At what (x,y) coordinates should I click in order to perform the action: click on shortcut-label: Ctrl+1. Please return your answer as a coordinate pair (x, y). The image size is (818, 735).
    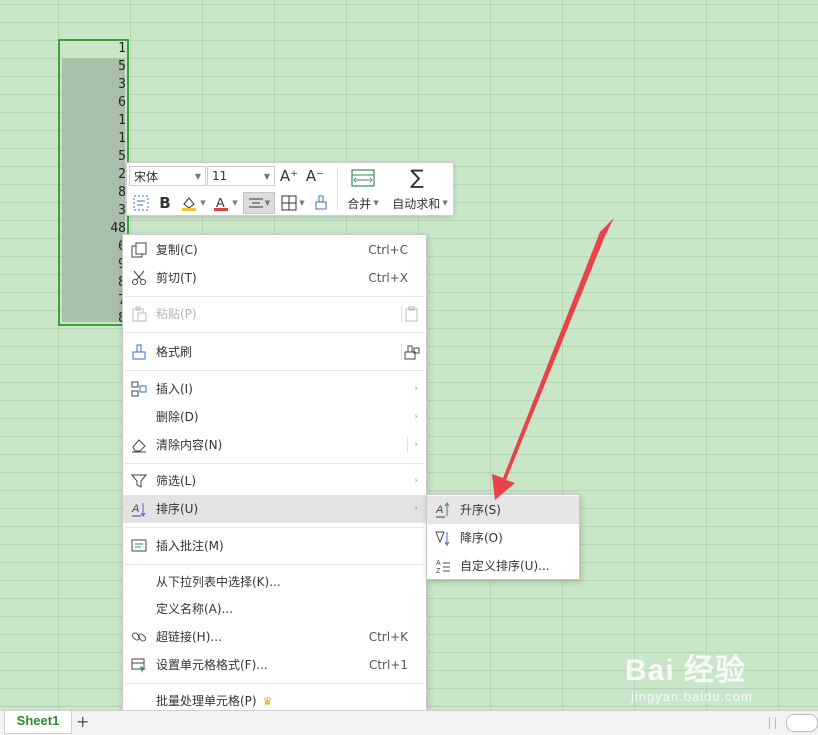
    Looking at the image, I should click on (388, 665).